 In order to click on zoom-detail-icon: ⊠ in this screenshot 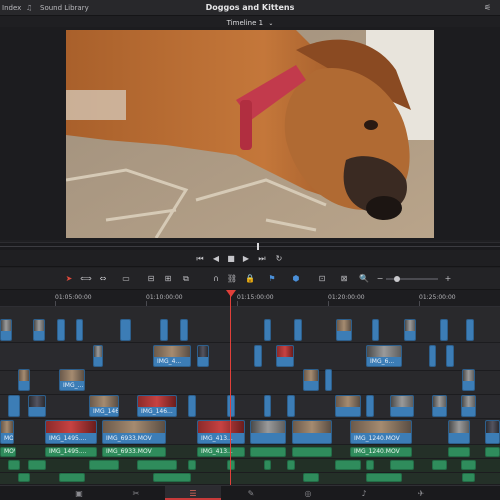, I will do `click(344, 278)`.